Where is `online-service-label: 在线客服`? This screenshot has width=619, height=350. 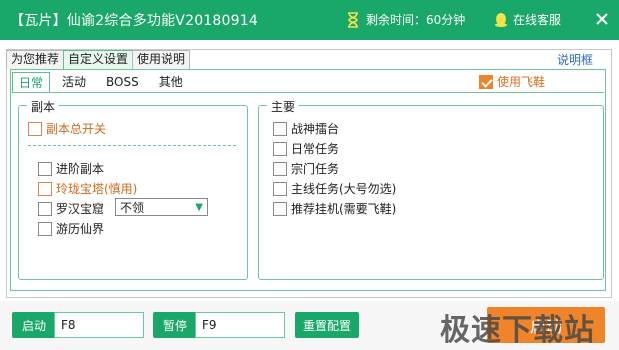
online-service-label: 在线客服 is located at coordinates (537, 20).